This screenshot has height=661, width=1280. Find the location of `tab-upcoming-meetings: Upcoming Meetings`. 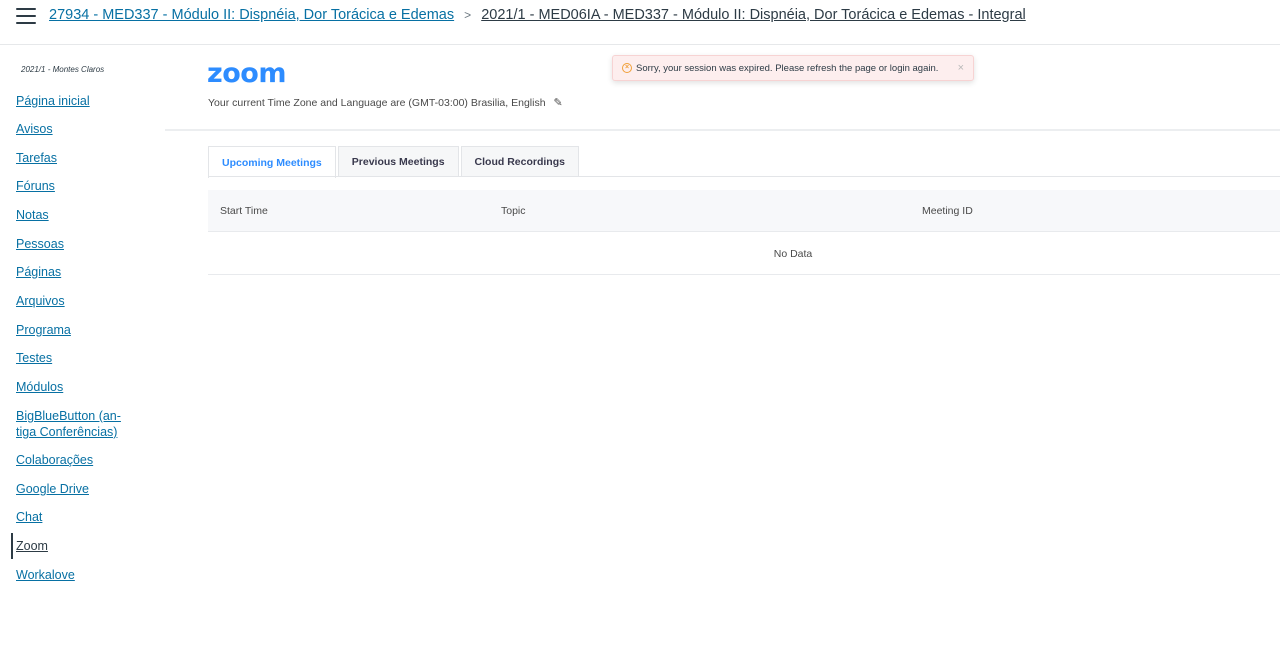

tab-upcoming-meetings: Upcoming Meetings is located at coordinates (272, 162).